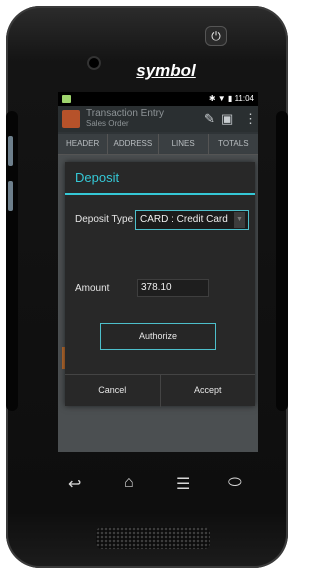  Describe the element at coordinates (83, 144) in the screenshot. I see `tab-header: HEADER` at that location.